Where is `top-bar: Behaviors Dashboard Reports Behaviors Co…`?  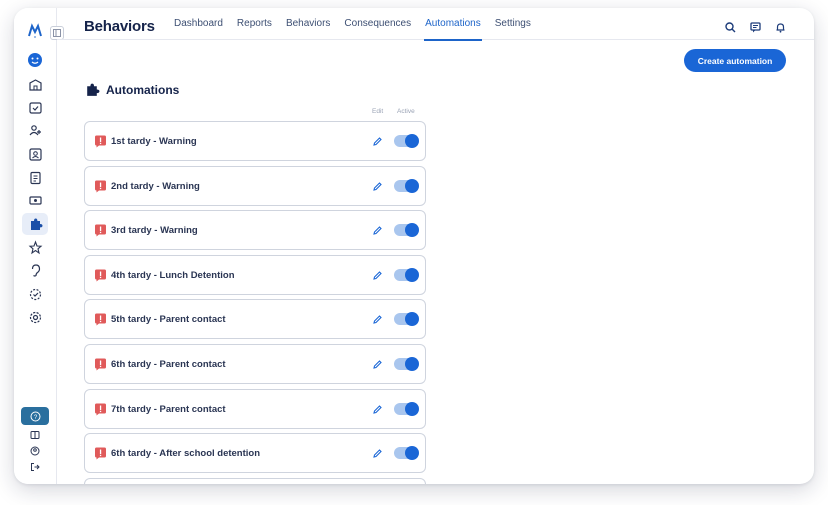 top-bar: Behaviors Dashboard Reports Behaviors Co… is located at coordinates (435, 24).